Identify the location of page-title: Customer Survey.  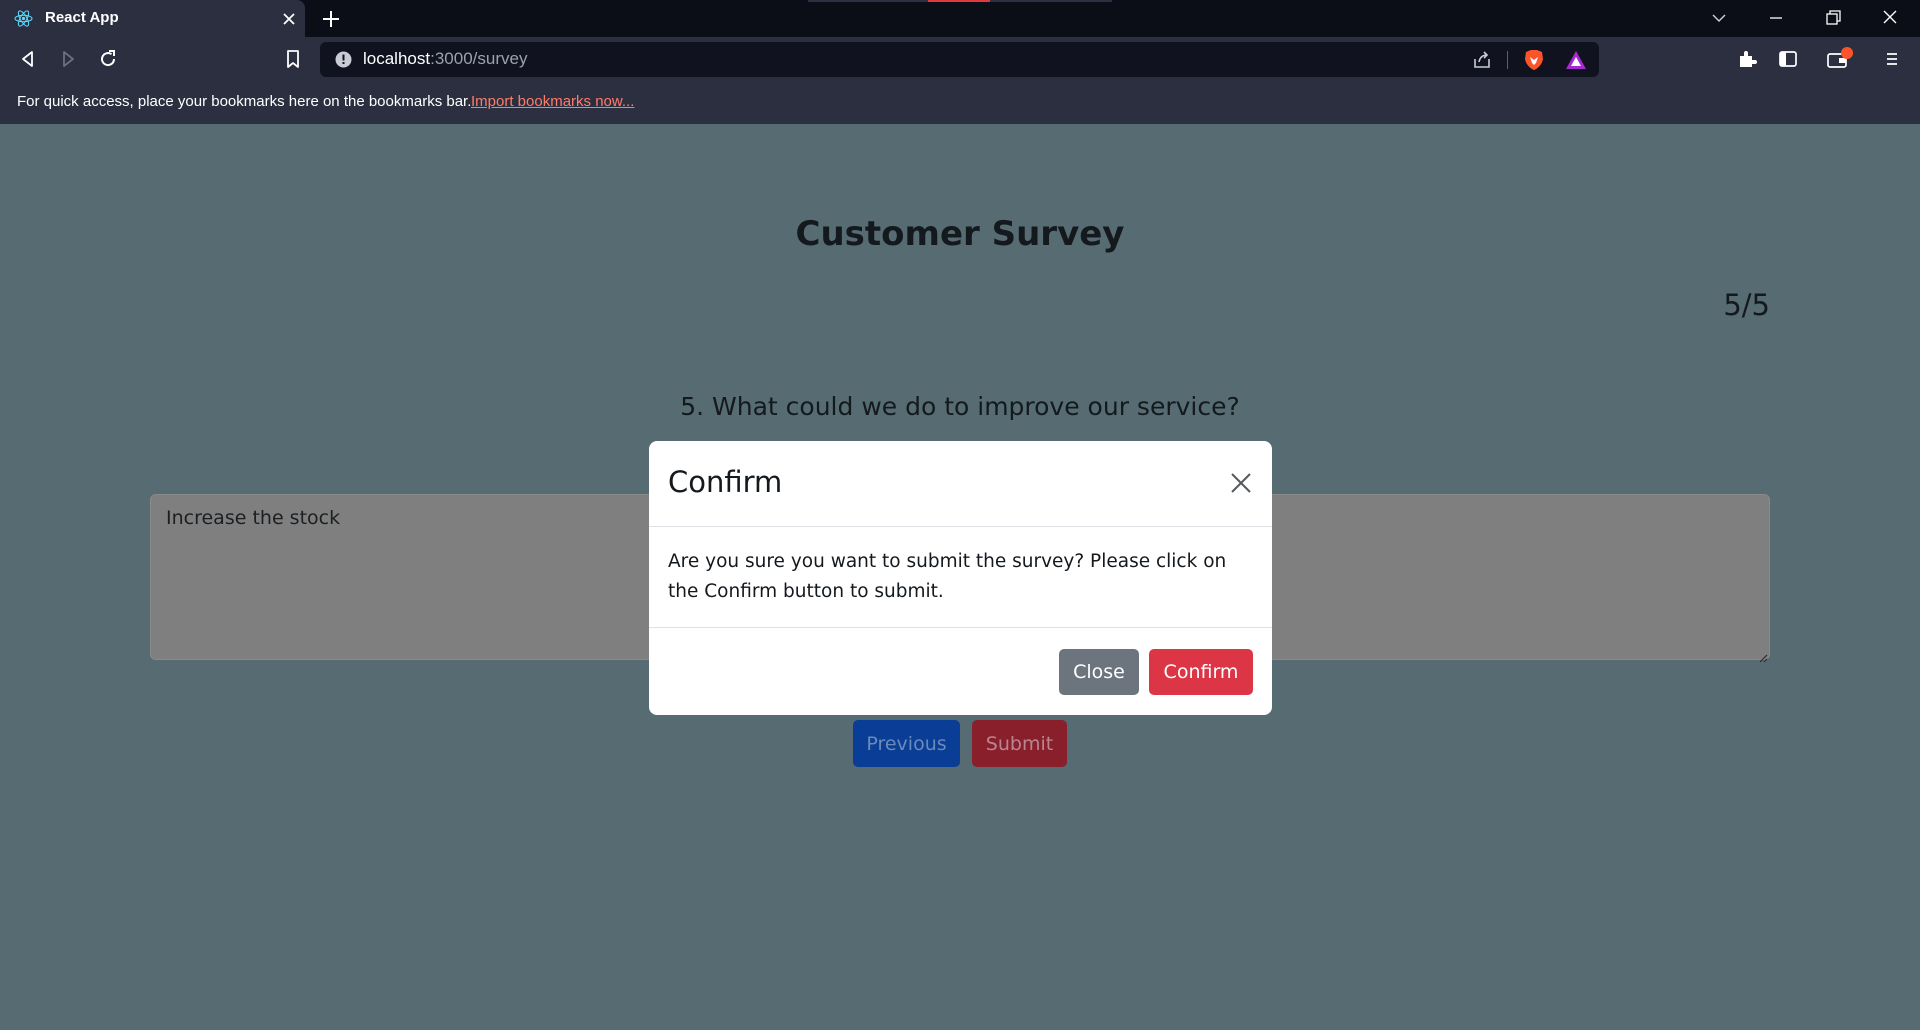
(960, 234).